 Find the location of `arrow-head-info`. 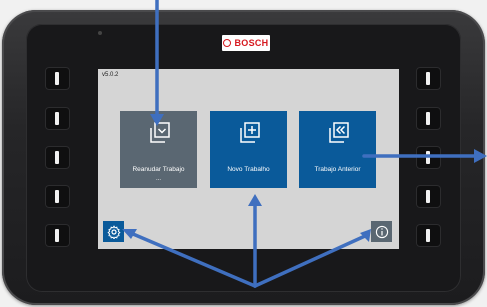

arrow-head-info is located at coordinates (365, 235).